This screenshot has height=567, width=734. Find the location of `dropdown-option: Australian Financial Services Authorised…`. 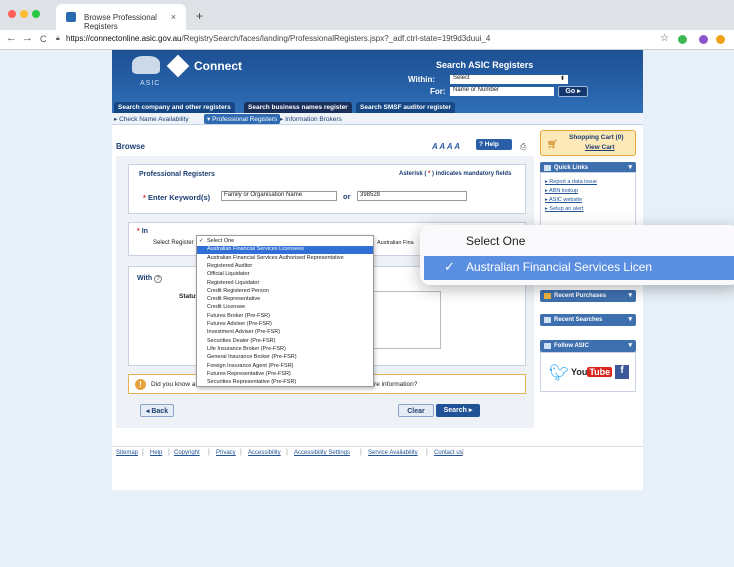

dropdown-option: Australian Financial Services Authorised… is located at coordinates (285, 258).